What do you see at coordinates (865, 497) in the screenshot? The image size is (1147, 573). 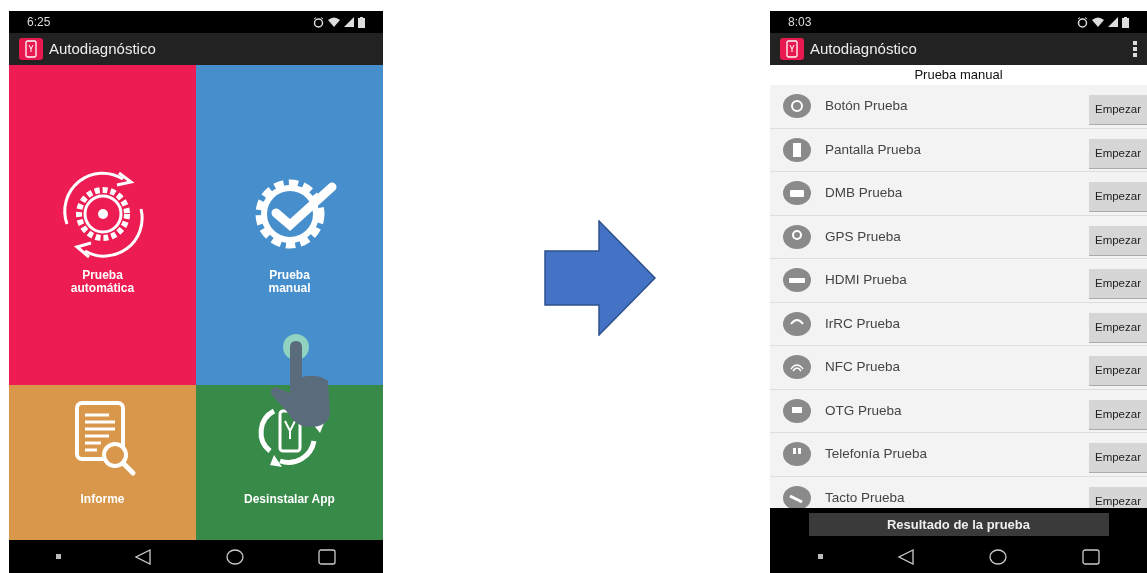 I see `test-name: Tacto Prueba` at bounding box center [865, 497].